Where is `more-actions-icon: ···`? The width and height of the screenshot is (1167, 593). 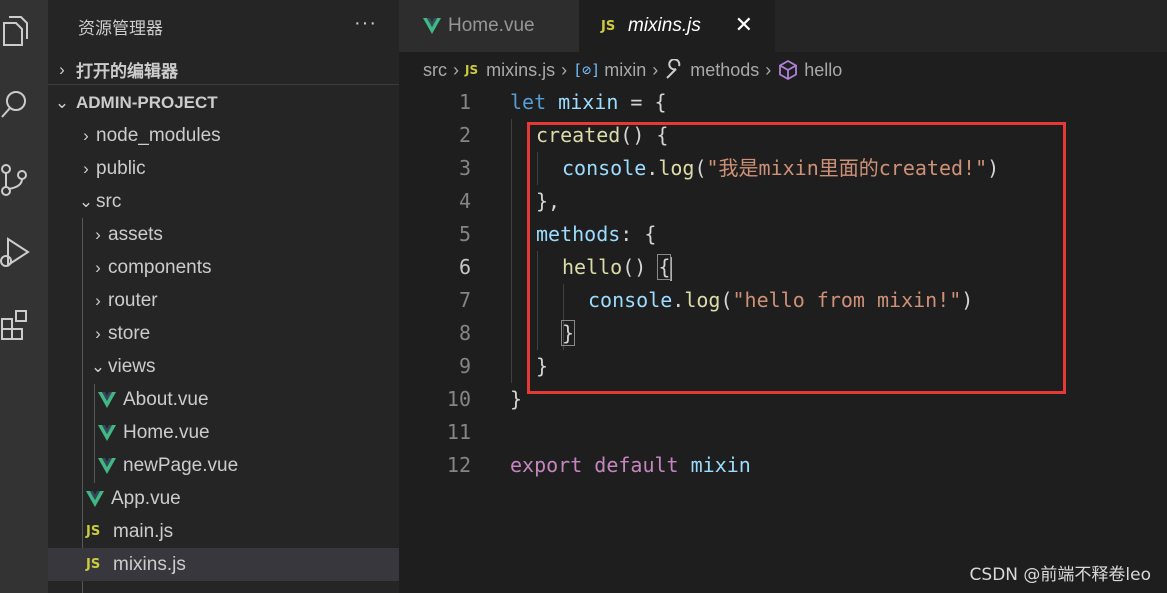
more-actions-icon: ··· is located at coordinates (365, 23).